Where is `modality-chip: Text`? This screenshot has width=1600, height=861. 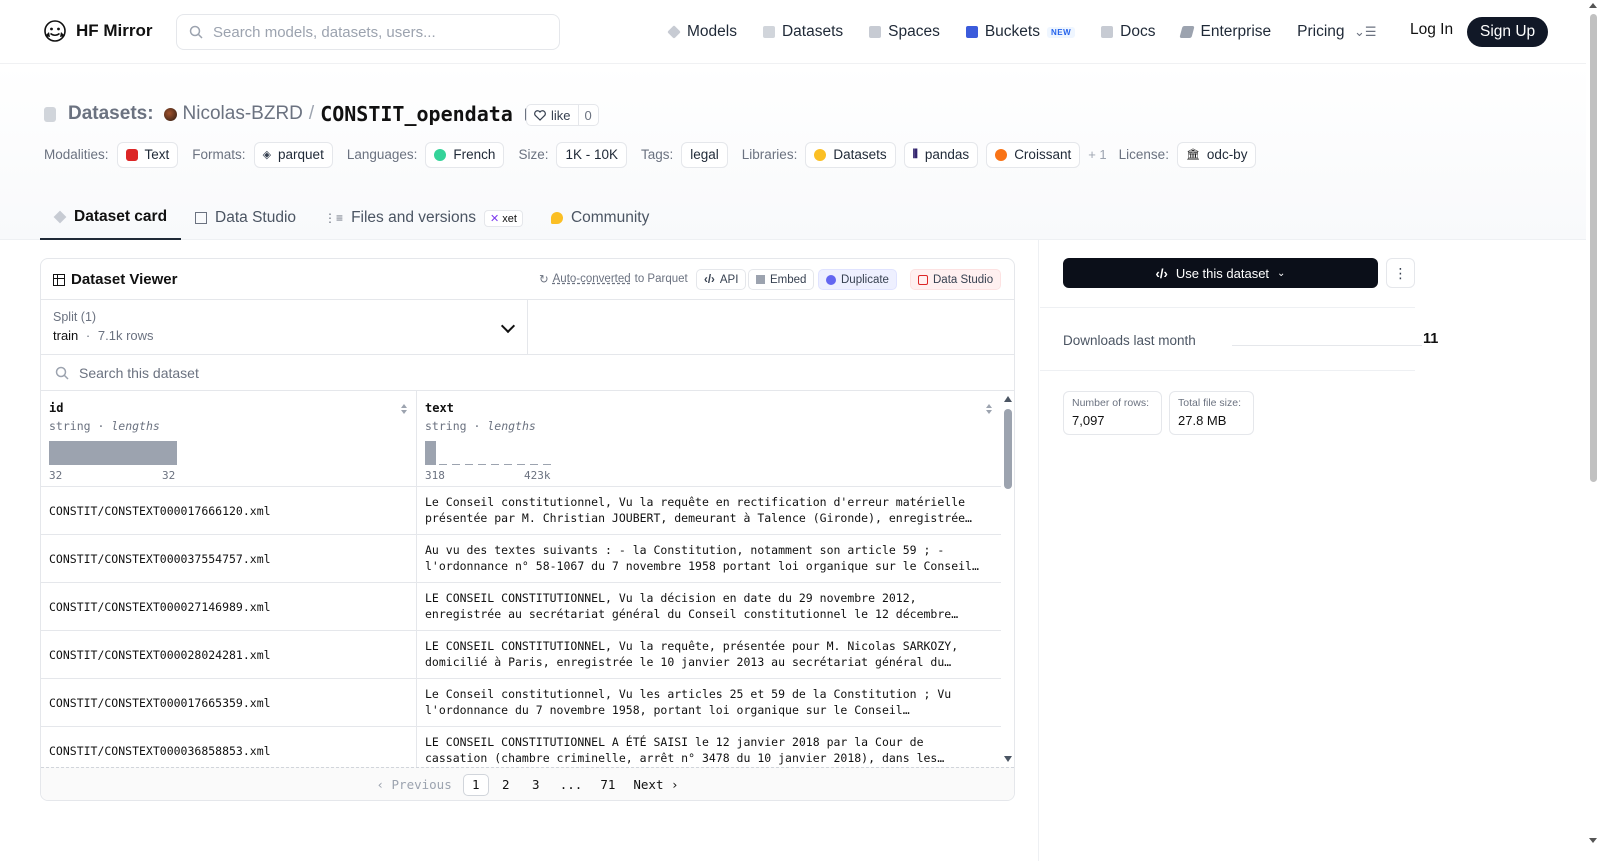
modality-chip: Text is located at coordinates (147, 154).